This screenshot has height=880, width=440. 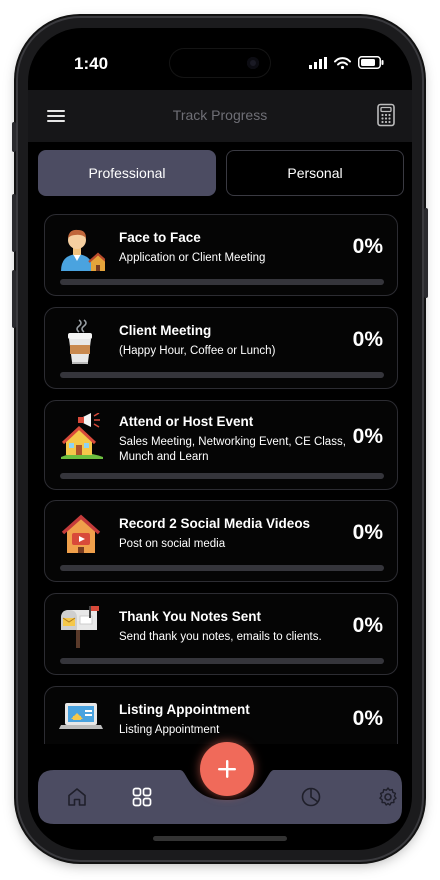 I want to click on power-button, so click(x=426, y=253).